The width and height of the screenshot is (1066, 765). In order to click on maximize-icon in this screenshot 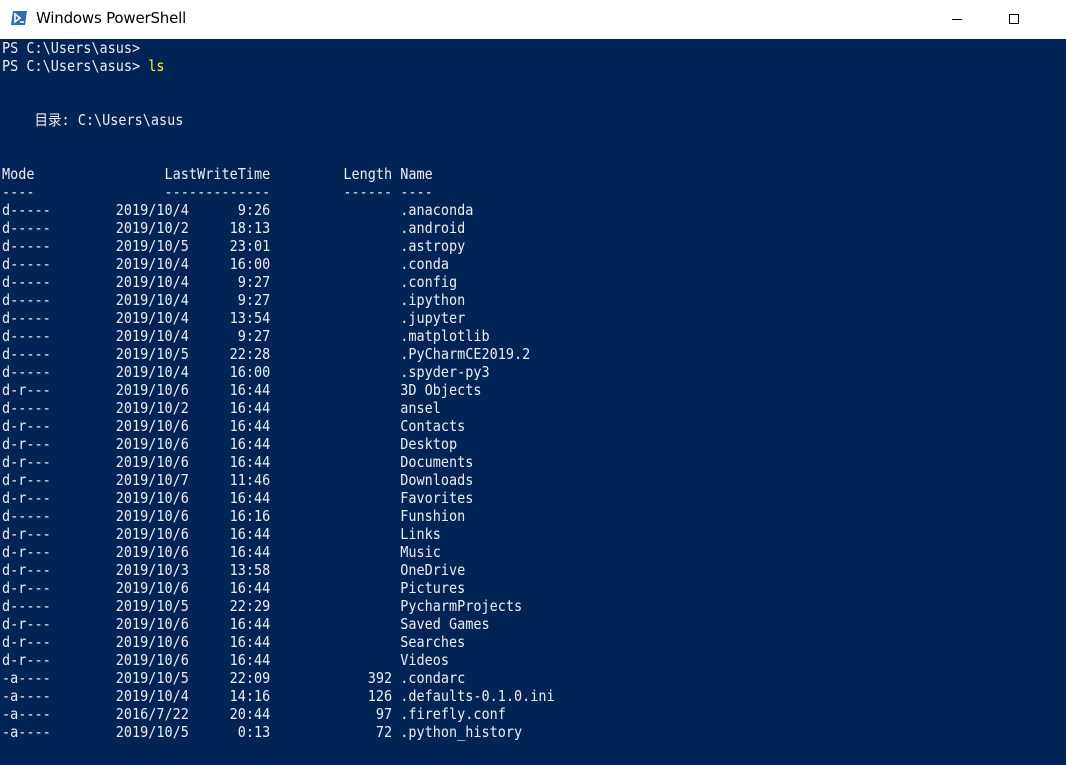, I will do `click(1014, 19)`.